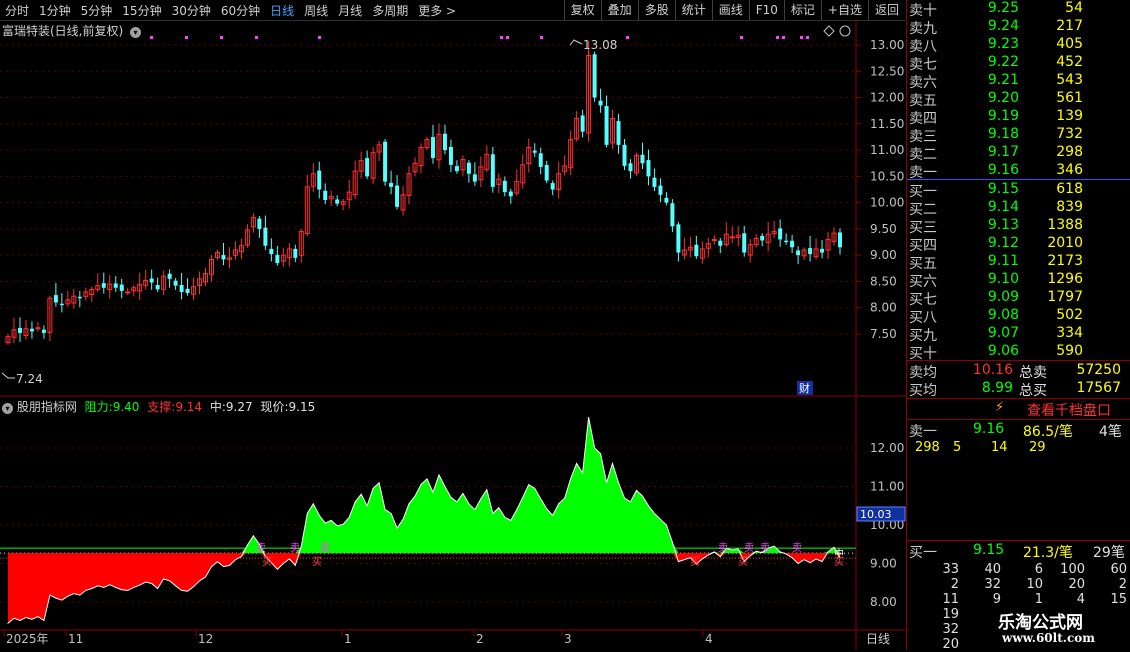 The image size is (1130, 652). What do you see at coordinates (1069, 207) in the screenshot?
I see `bid-volume: 839` at bounding box center [1069, 207].